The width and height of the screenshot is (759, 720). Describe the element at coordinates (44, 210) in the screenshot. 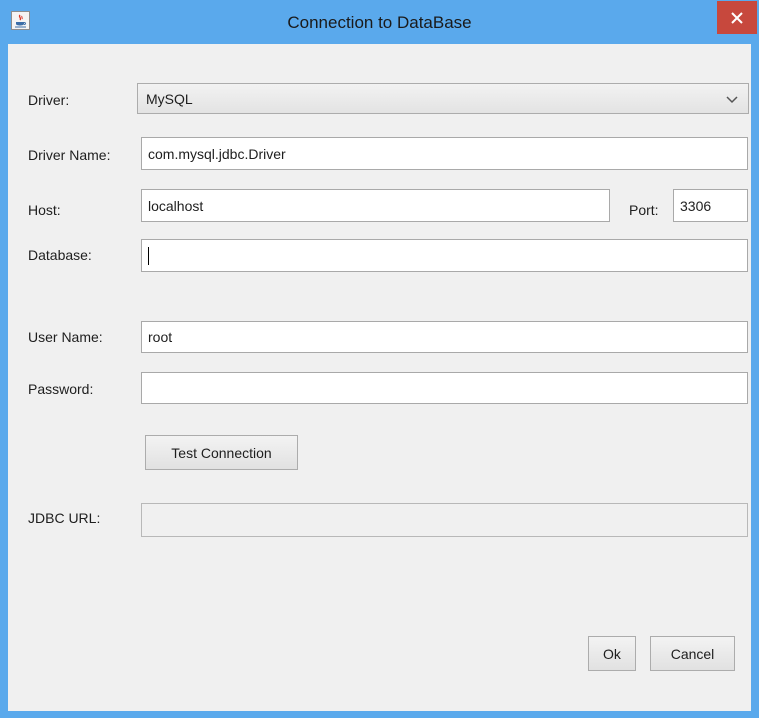

I see `host-label: Host:` at that location.